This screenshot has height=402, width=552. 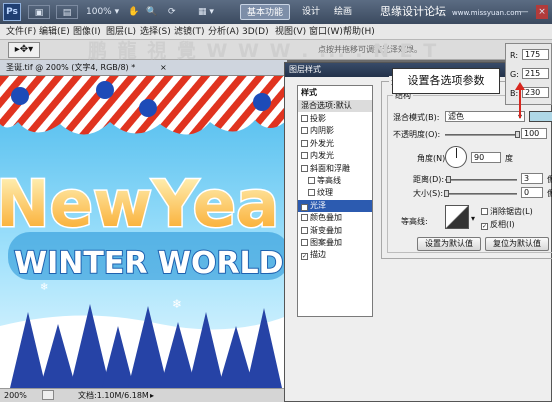 I want to click on distance-label: 距离(D):, so click(x=429, y=179).